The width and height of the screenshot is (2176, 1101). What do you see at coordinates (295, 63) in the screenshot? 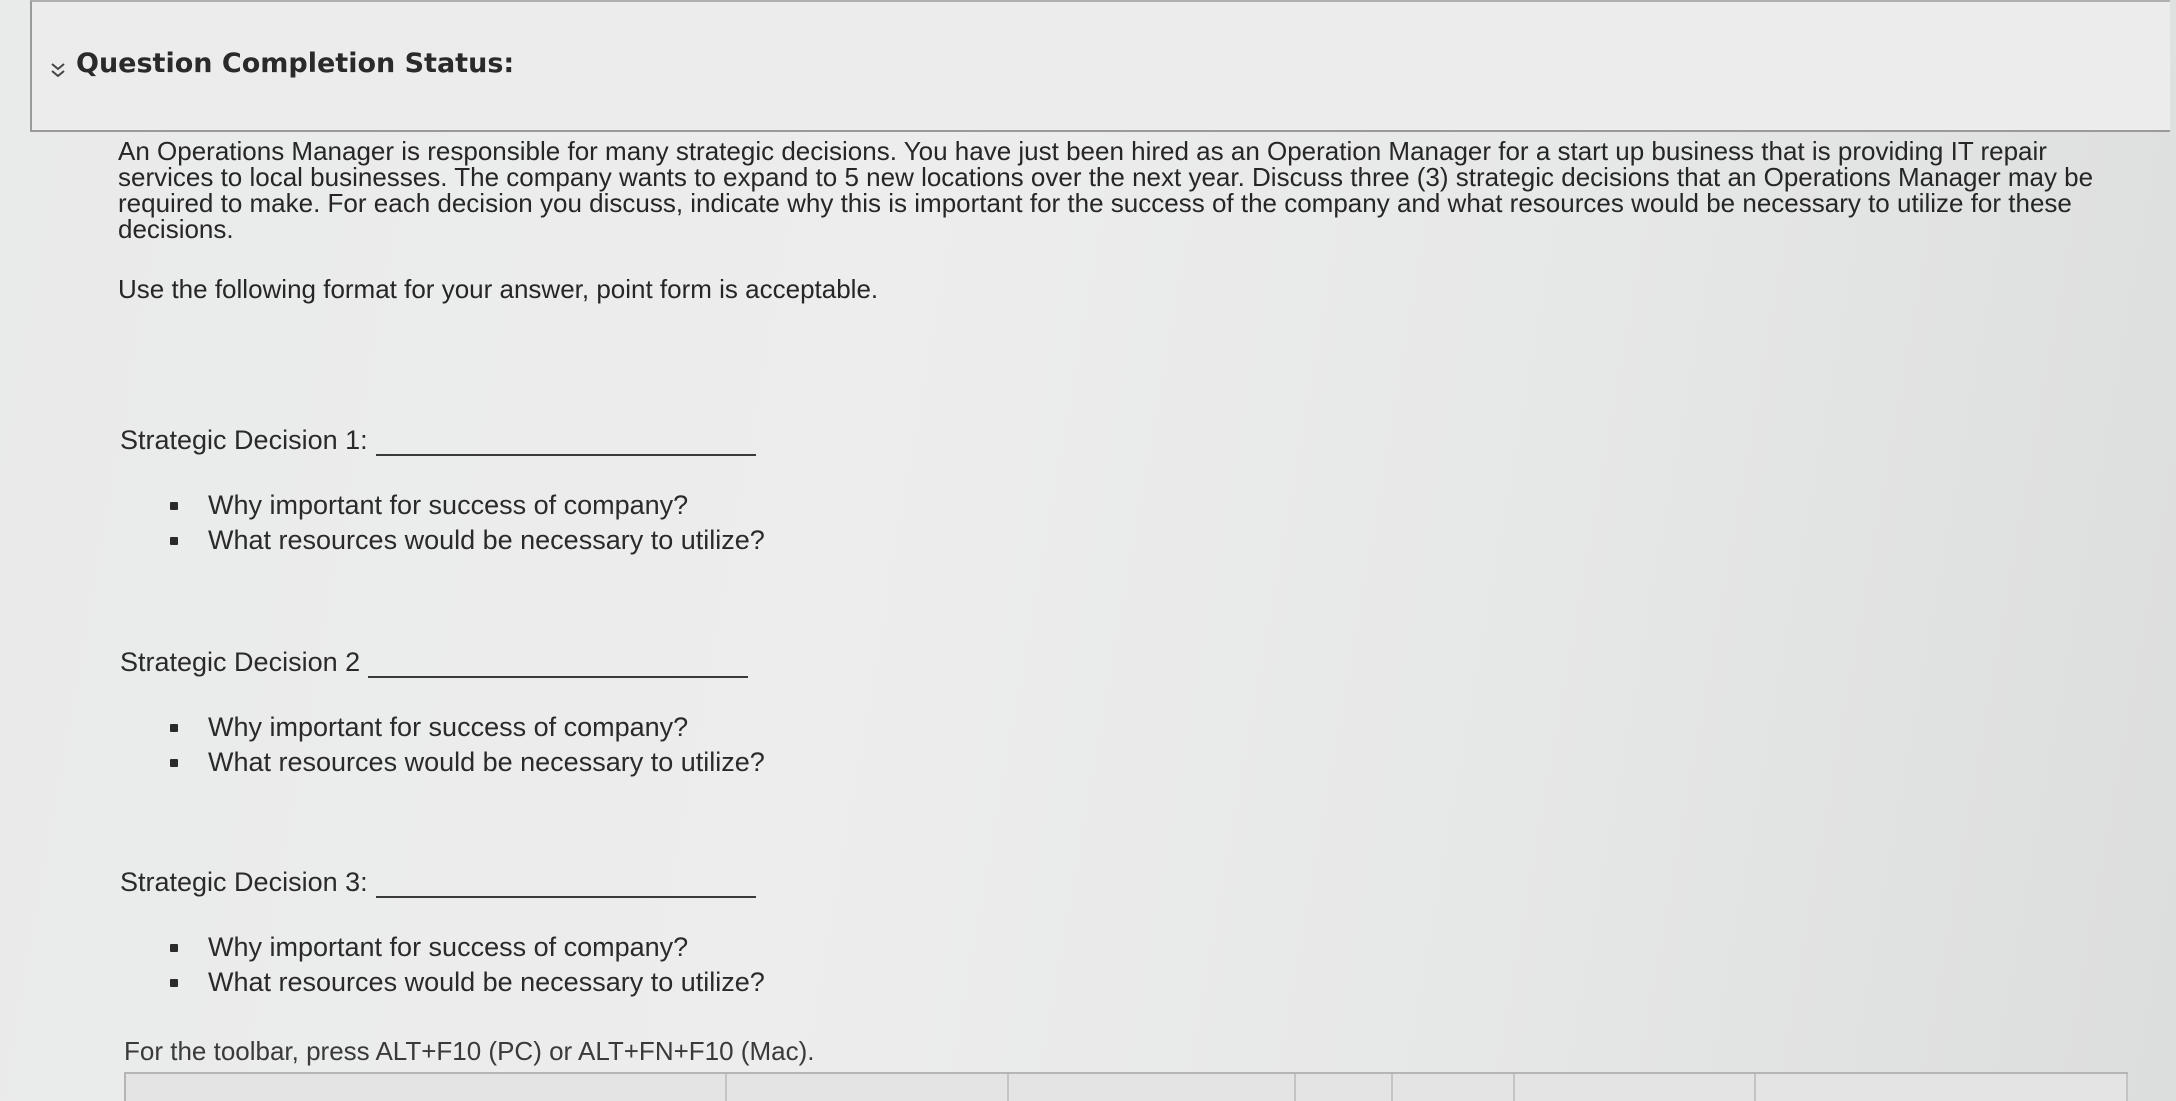
I see `question-status-header: Question Completion Status:` at bounding box center [295, 63].